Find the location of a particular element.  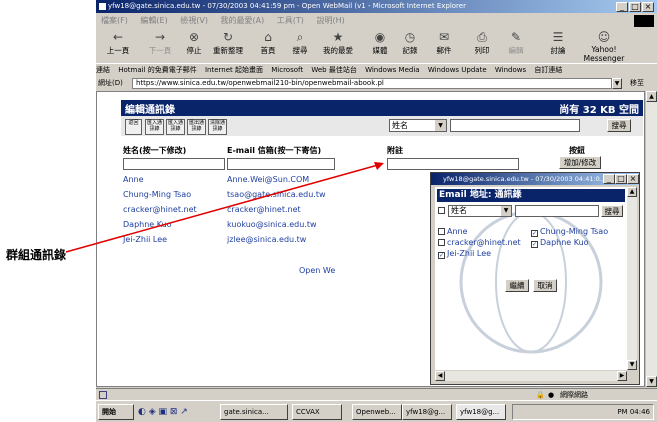

annotation-arrow is located at coordinates (224, 207).